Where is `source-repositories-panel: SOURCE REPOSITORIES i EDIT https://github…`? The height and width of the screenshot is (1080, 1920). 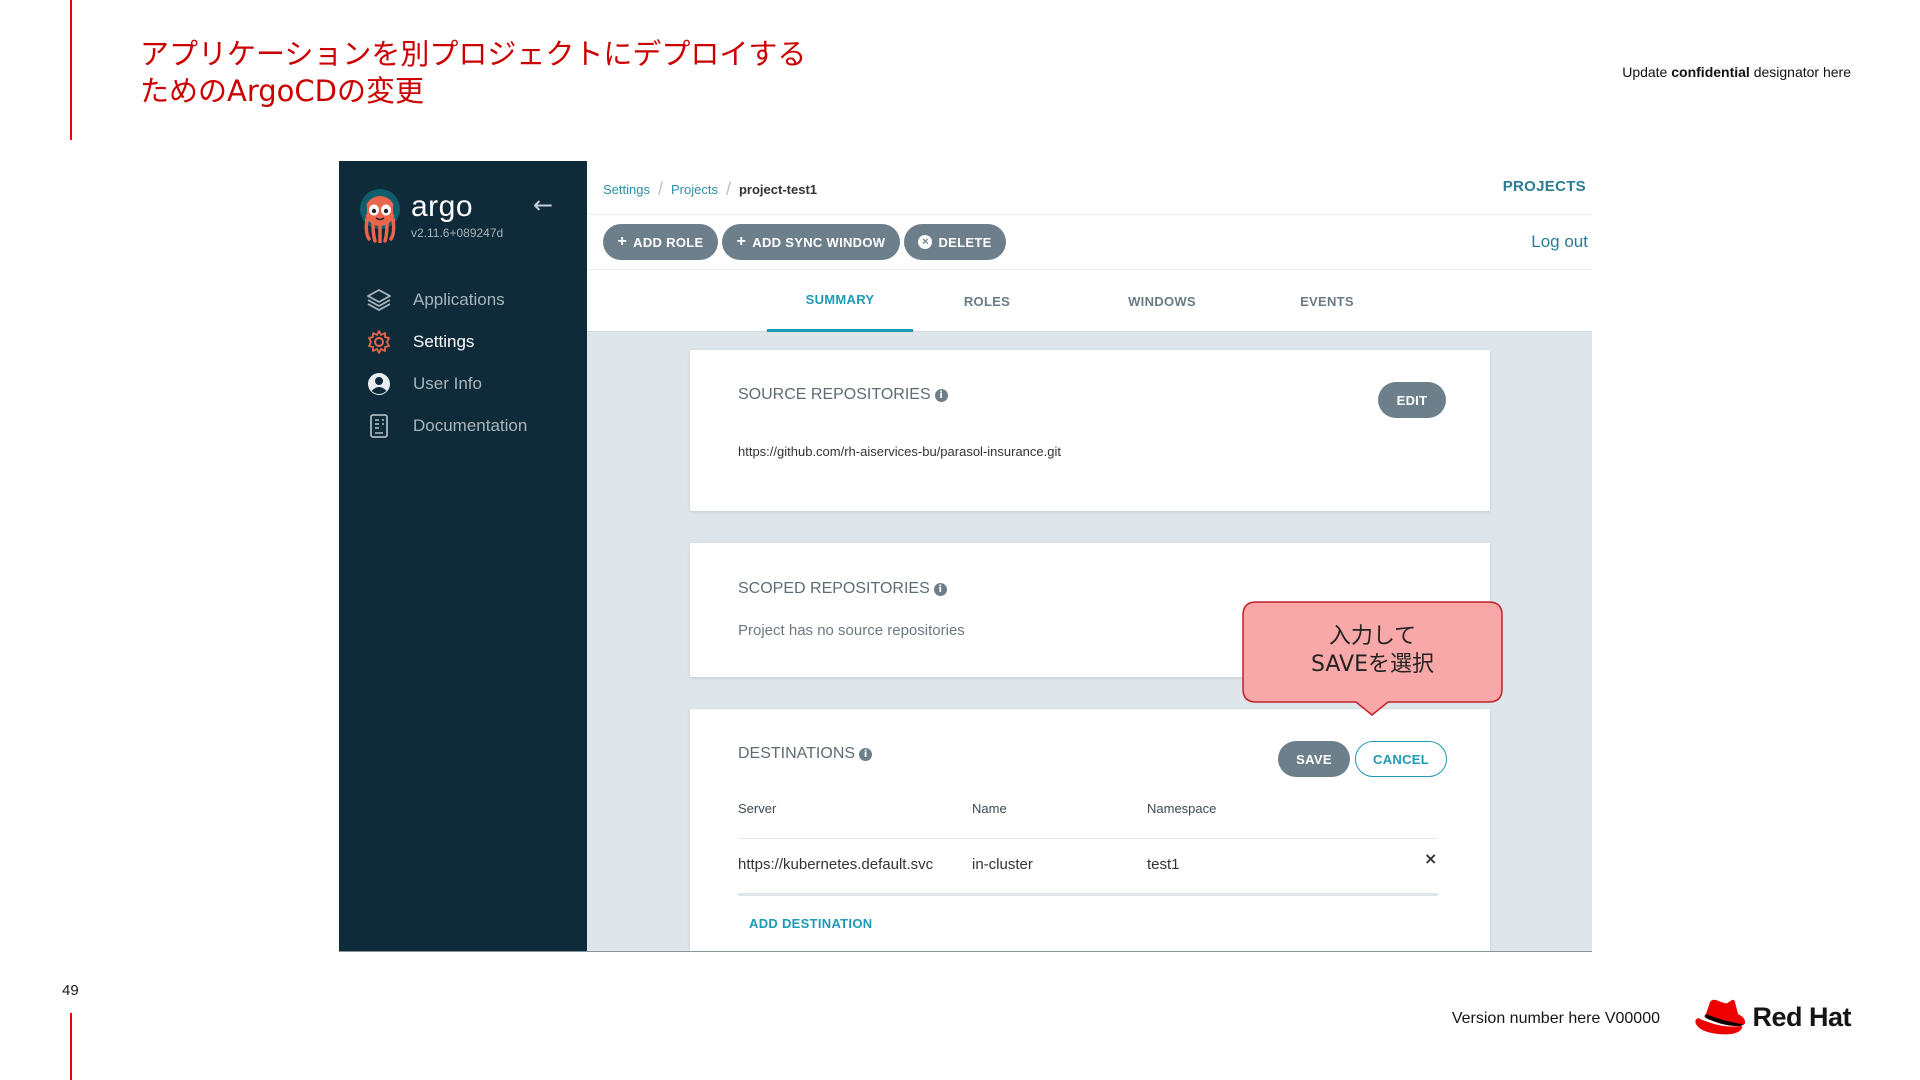 source-repositories-panel: SOURCE REPOSITORIES i EDIT https://github… is located at coordinates (1090, 430).